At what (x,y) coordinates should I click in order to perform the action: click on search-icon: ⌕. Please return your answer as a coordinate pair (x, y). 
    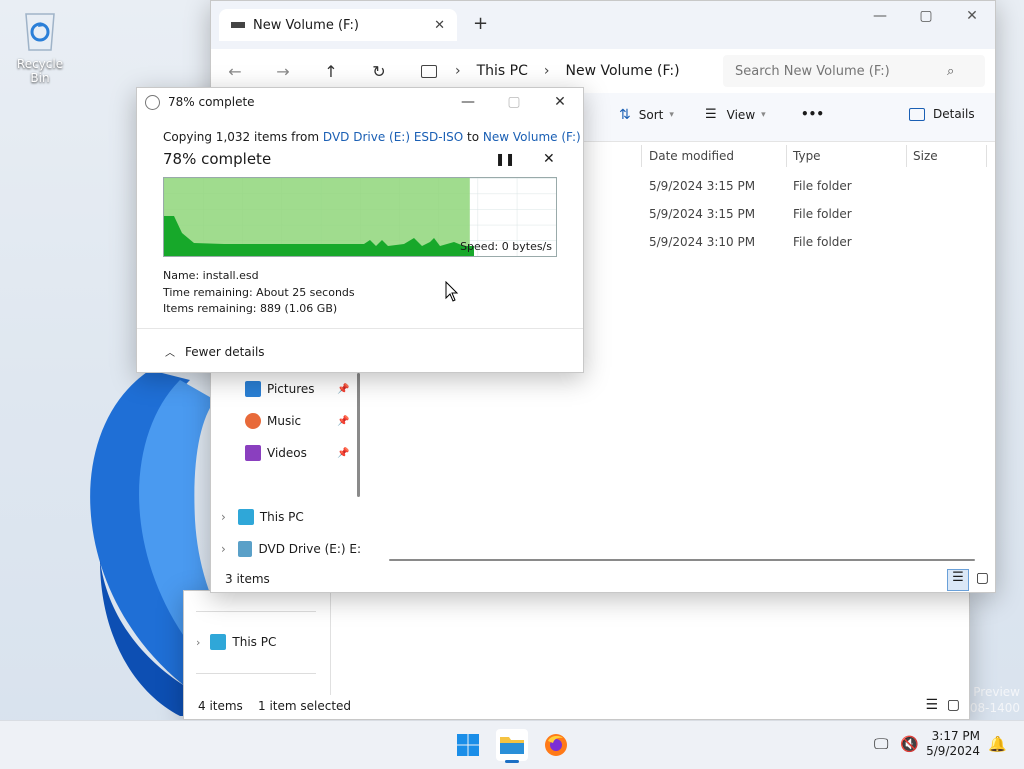
    Looking at the image, I should click on (950, 71).